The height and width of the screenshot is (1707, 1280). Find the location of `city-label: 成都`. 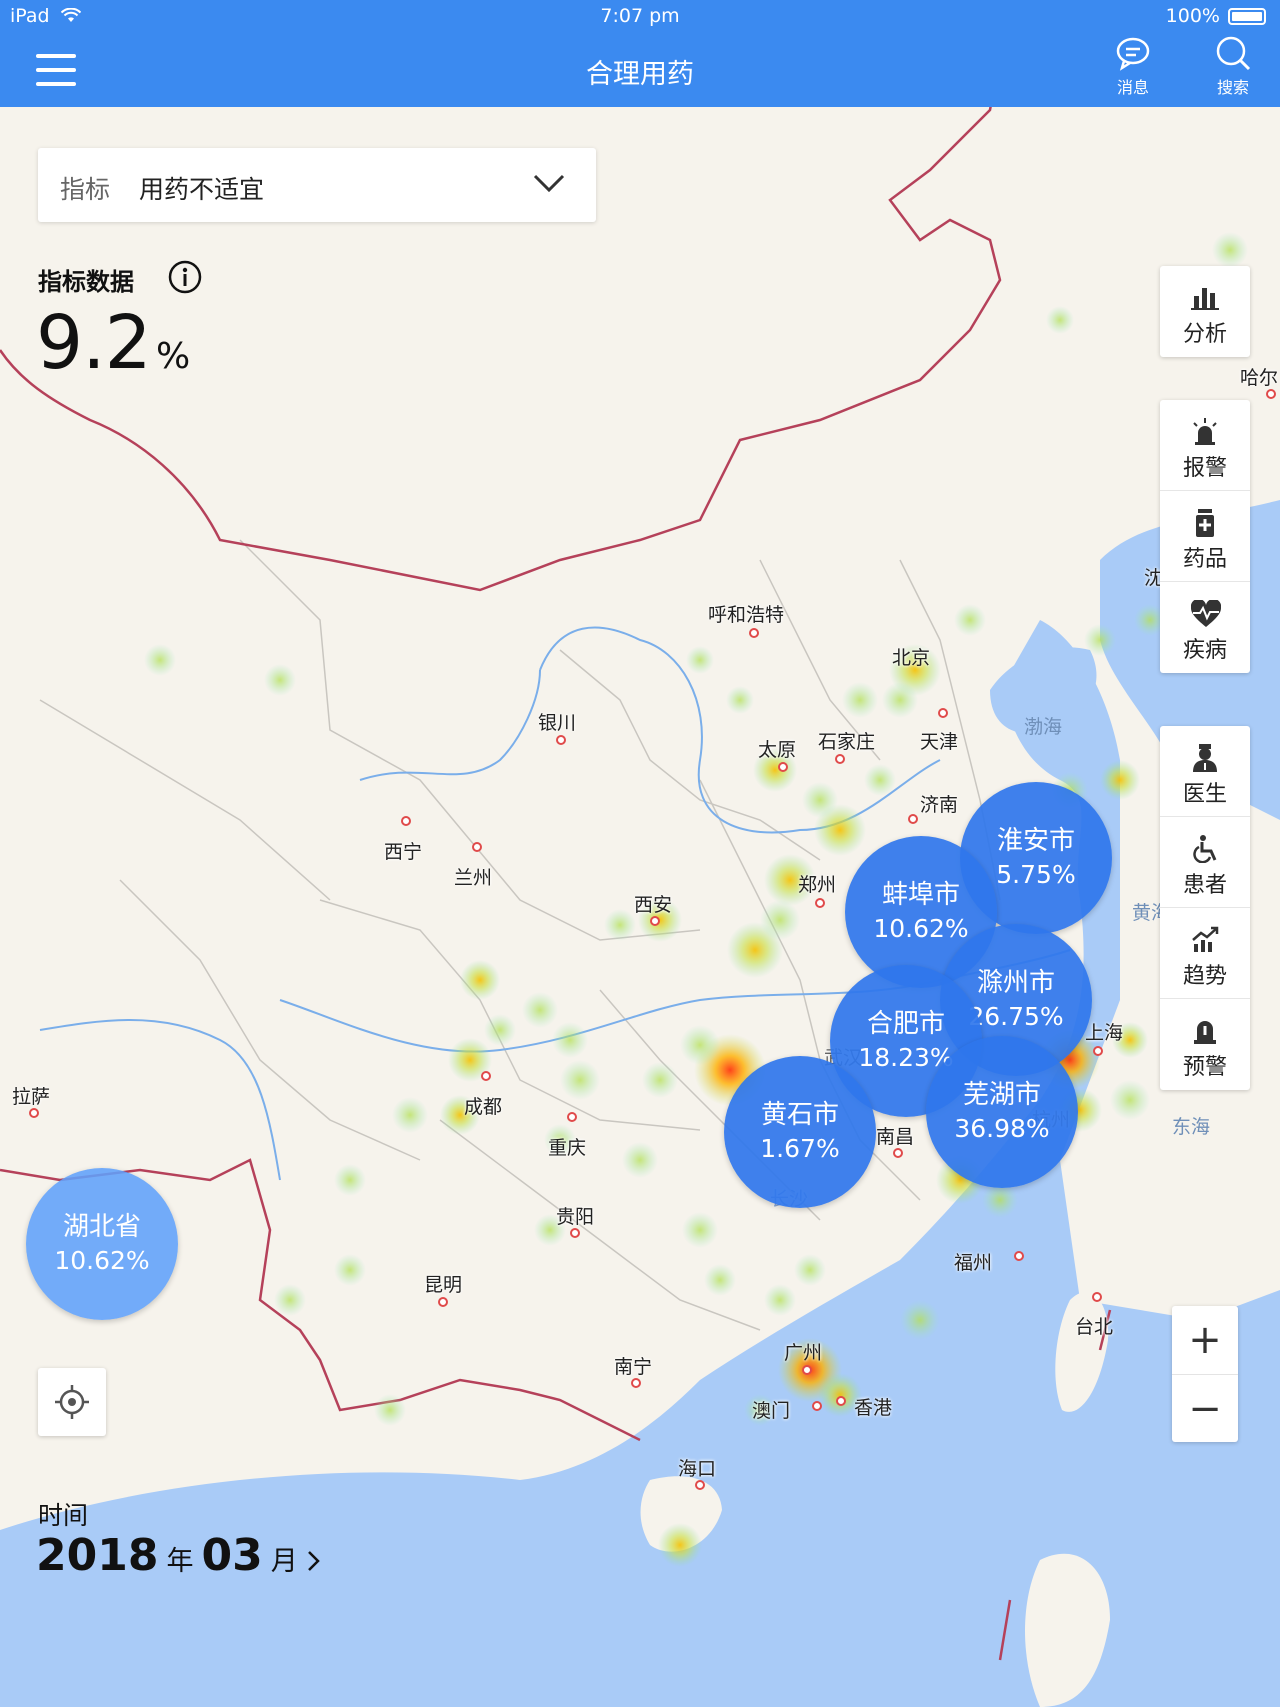

city-label: 成都 is located at coordinates (483, 1107).